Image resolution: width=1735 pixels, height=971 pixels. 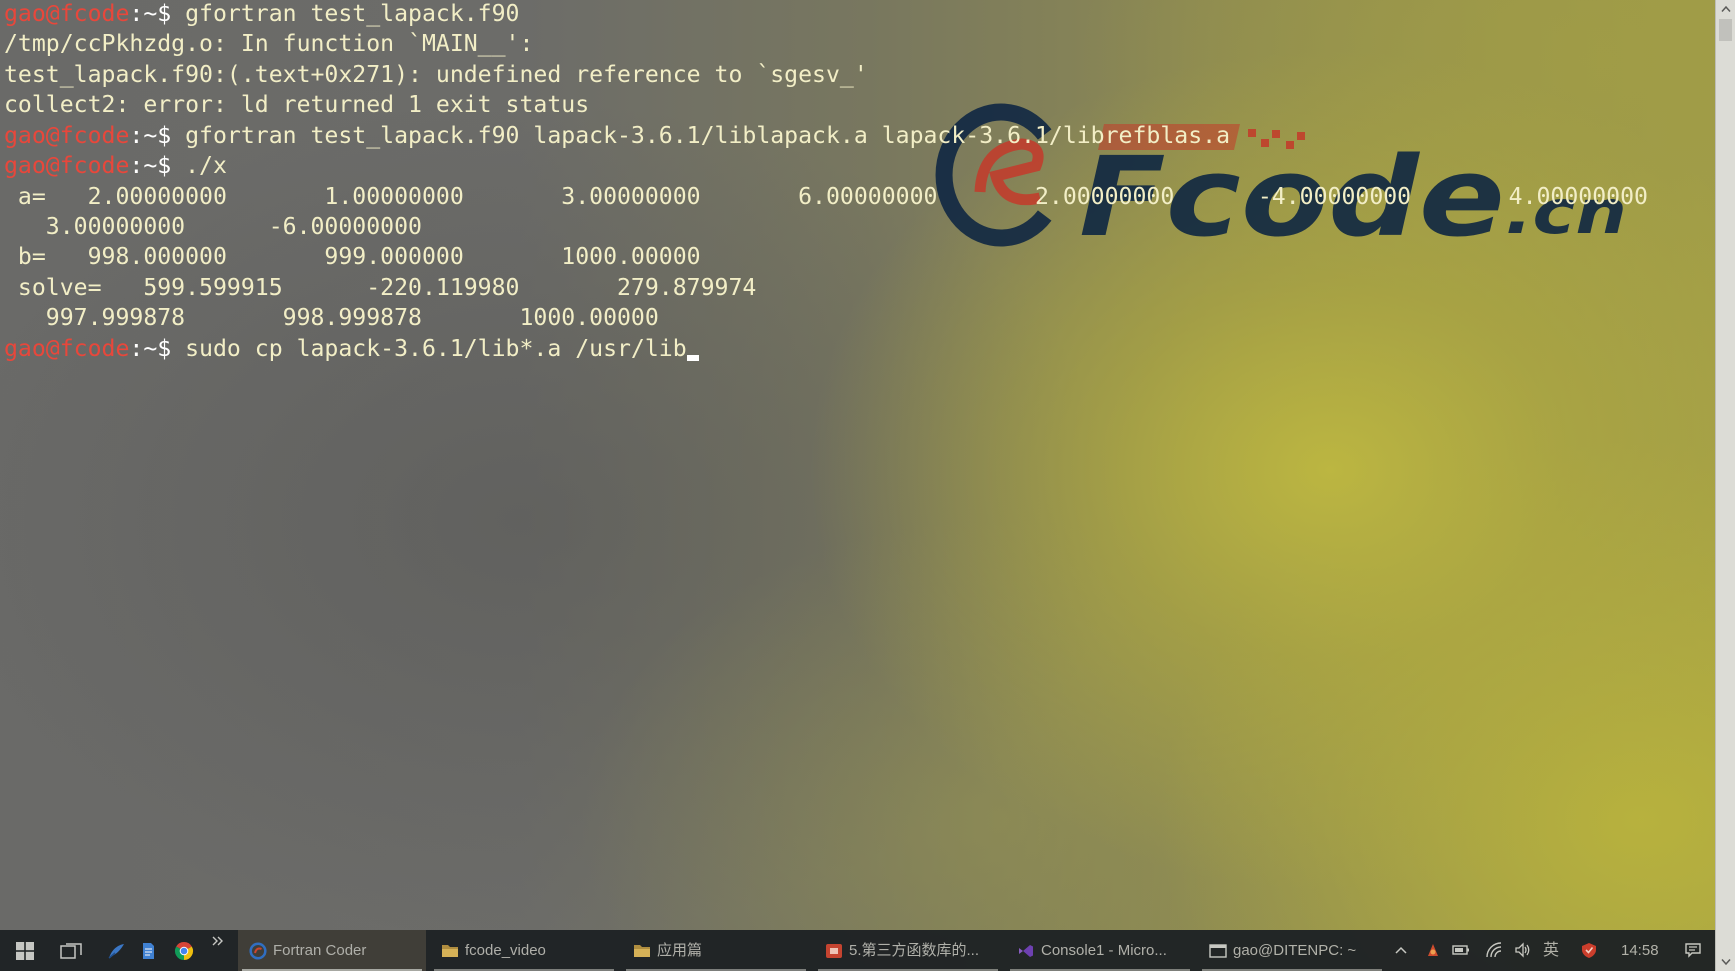 What do you see at coordinates (716, 950) in the screenshot?
I see `taskbar-window-folder: 应用篇` at bounding box center [716, 950].